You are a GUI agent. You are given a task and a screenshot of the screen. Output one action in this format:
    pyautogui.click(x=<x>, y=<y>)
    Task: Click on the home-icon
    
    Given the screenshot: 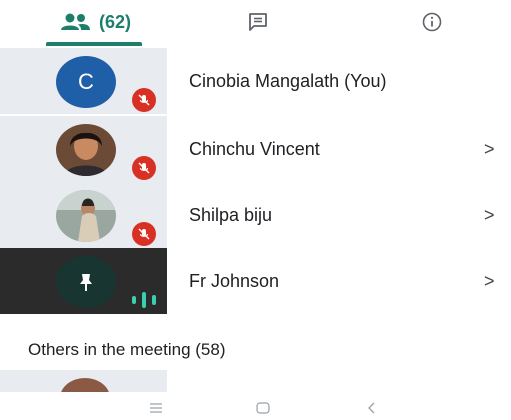 What is the action you would take?
    pyautogui.click(x=263, y=408)
    